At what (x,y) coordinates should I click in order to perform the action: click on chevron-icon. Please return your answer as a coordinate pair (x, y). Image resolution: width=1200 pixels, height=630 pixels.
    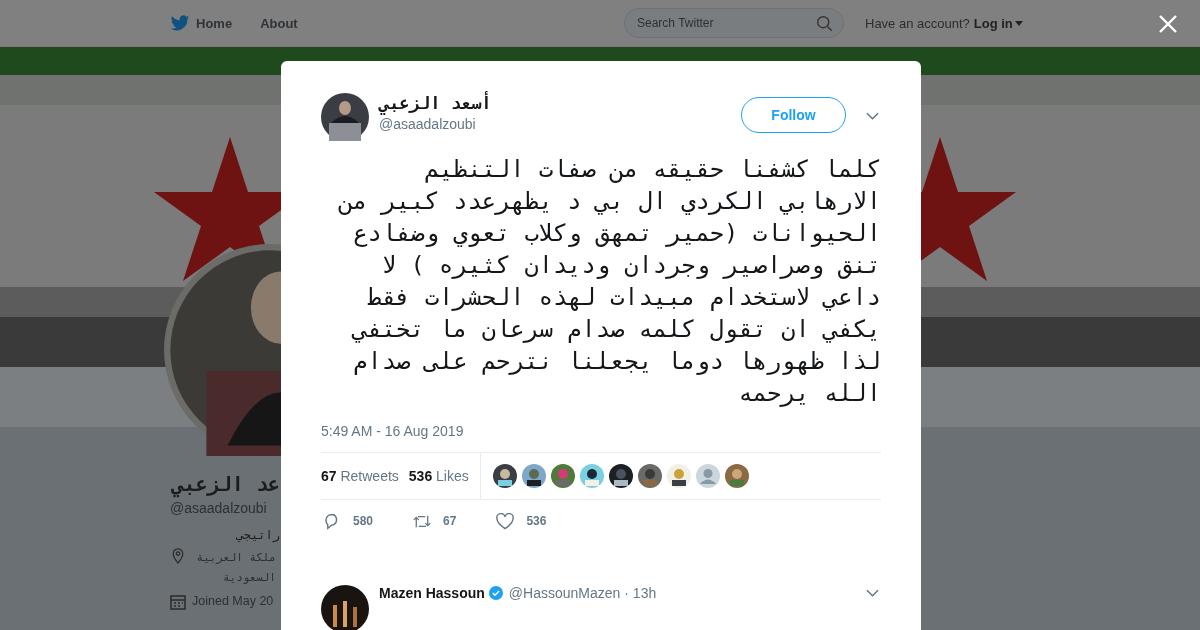
    Looking at the image, I should click on (872, 593).